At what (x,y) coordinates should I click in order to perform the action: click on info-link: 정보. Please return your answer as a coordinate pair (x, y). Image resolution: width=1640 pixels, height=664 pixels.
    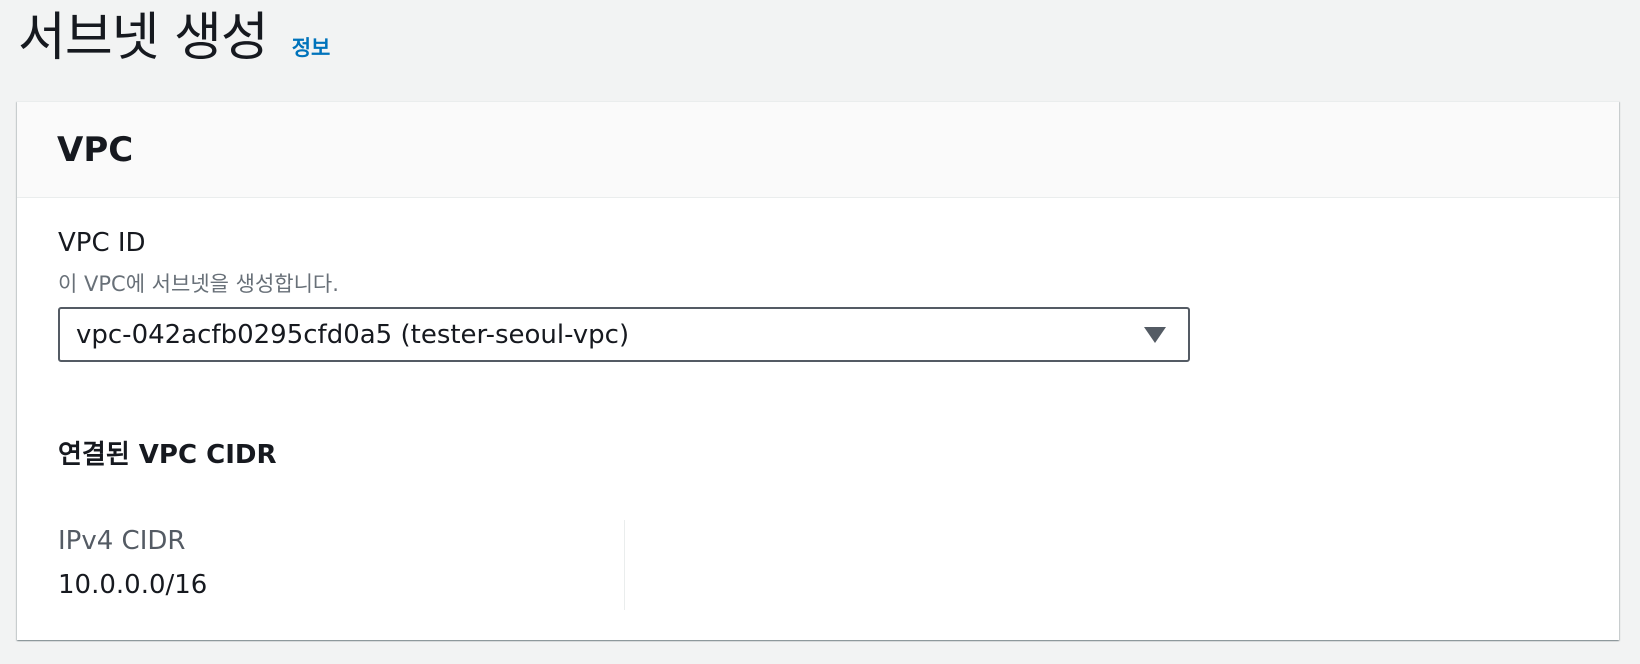
    Looking at the image, I should click on (311, 47).